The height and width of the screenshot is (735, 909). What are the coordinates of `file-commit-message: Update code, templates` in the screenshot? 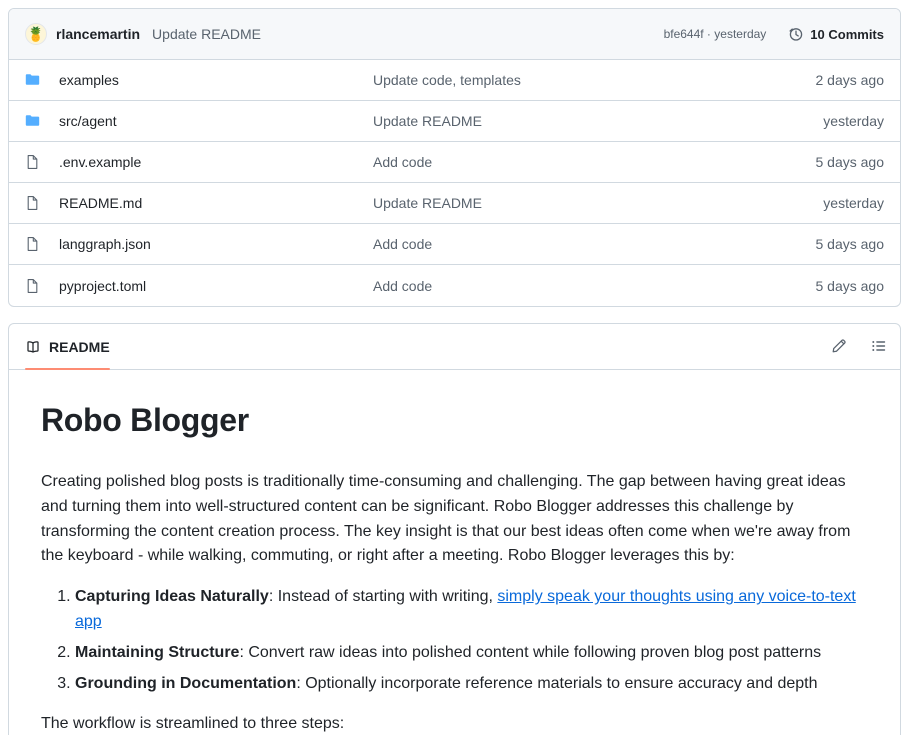 It's located at (594, 80).